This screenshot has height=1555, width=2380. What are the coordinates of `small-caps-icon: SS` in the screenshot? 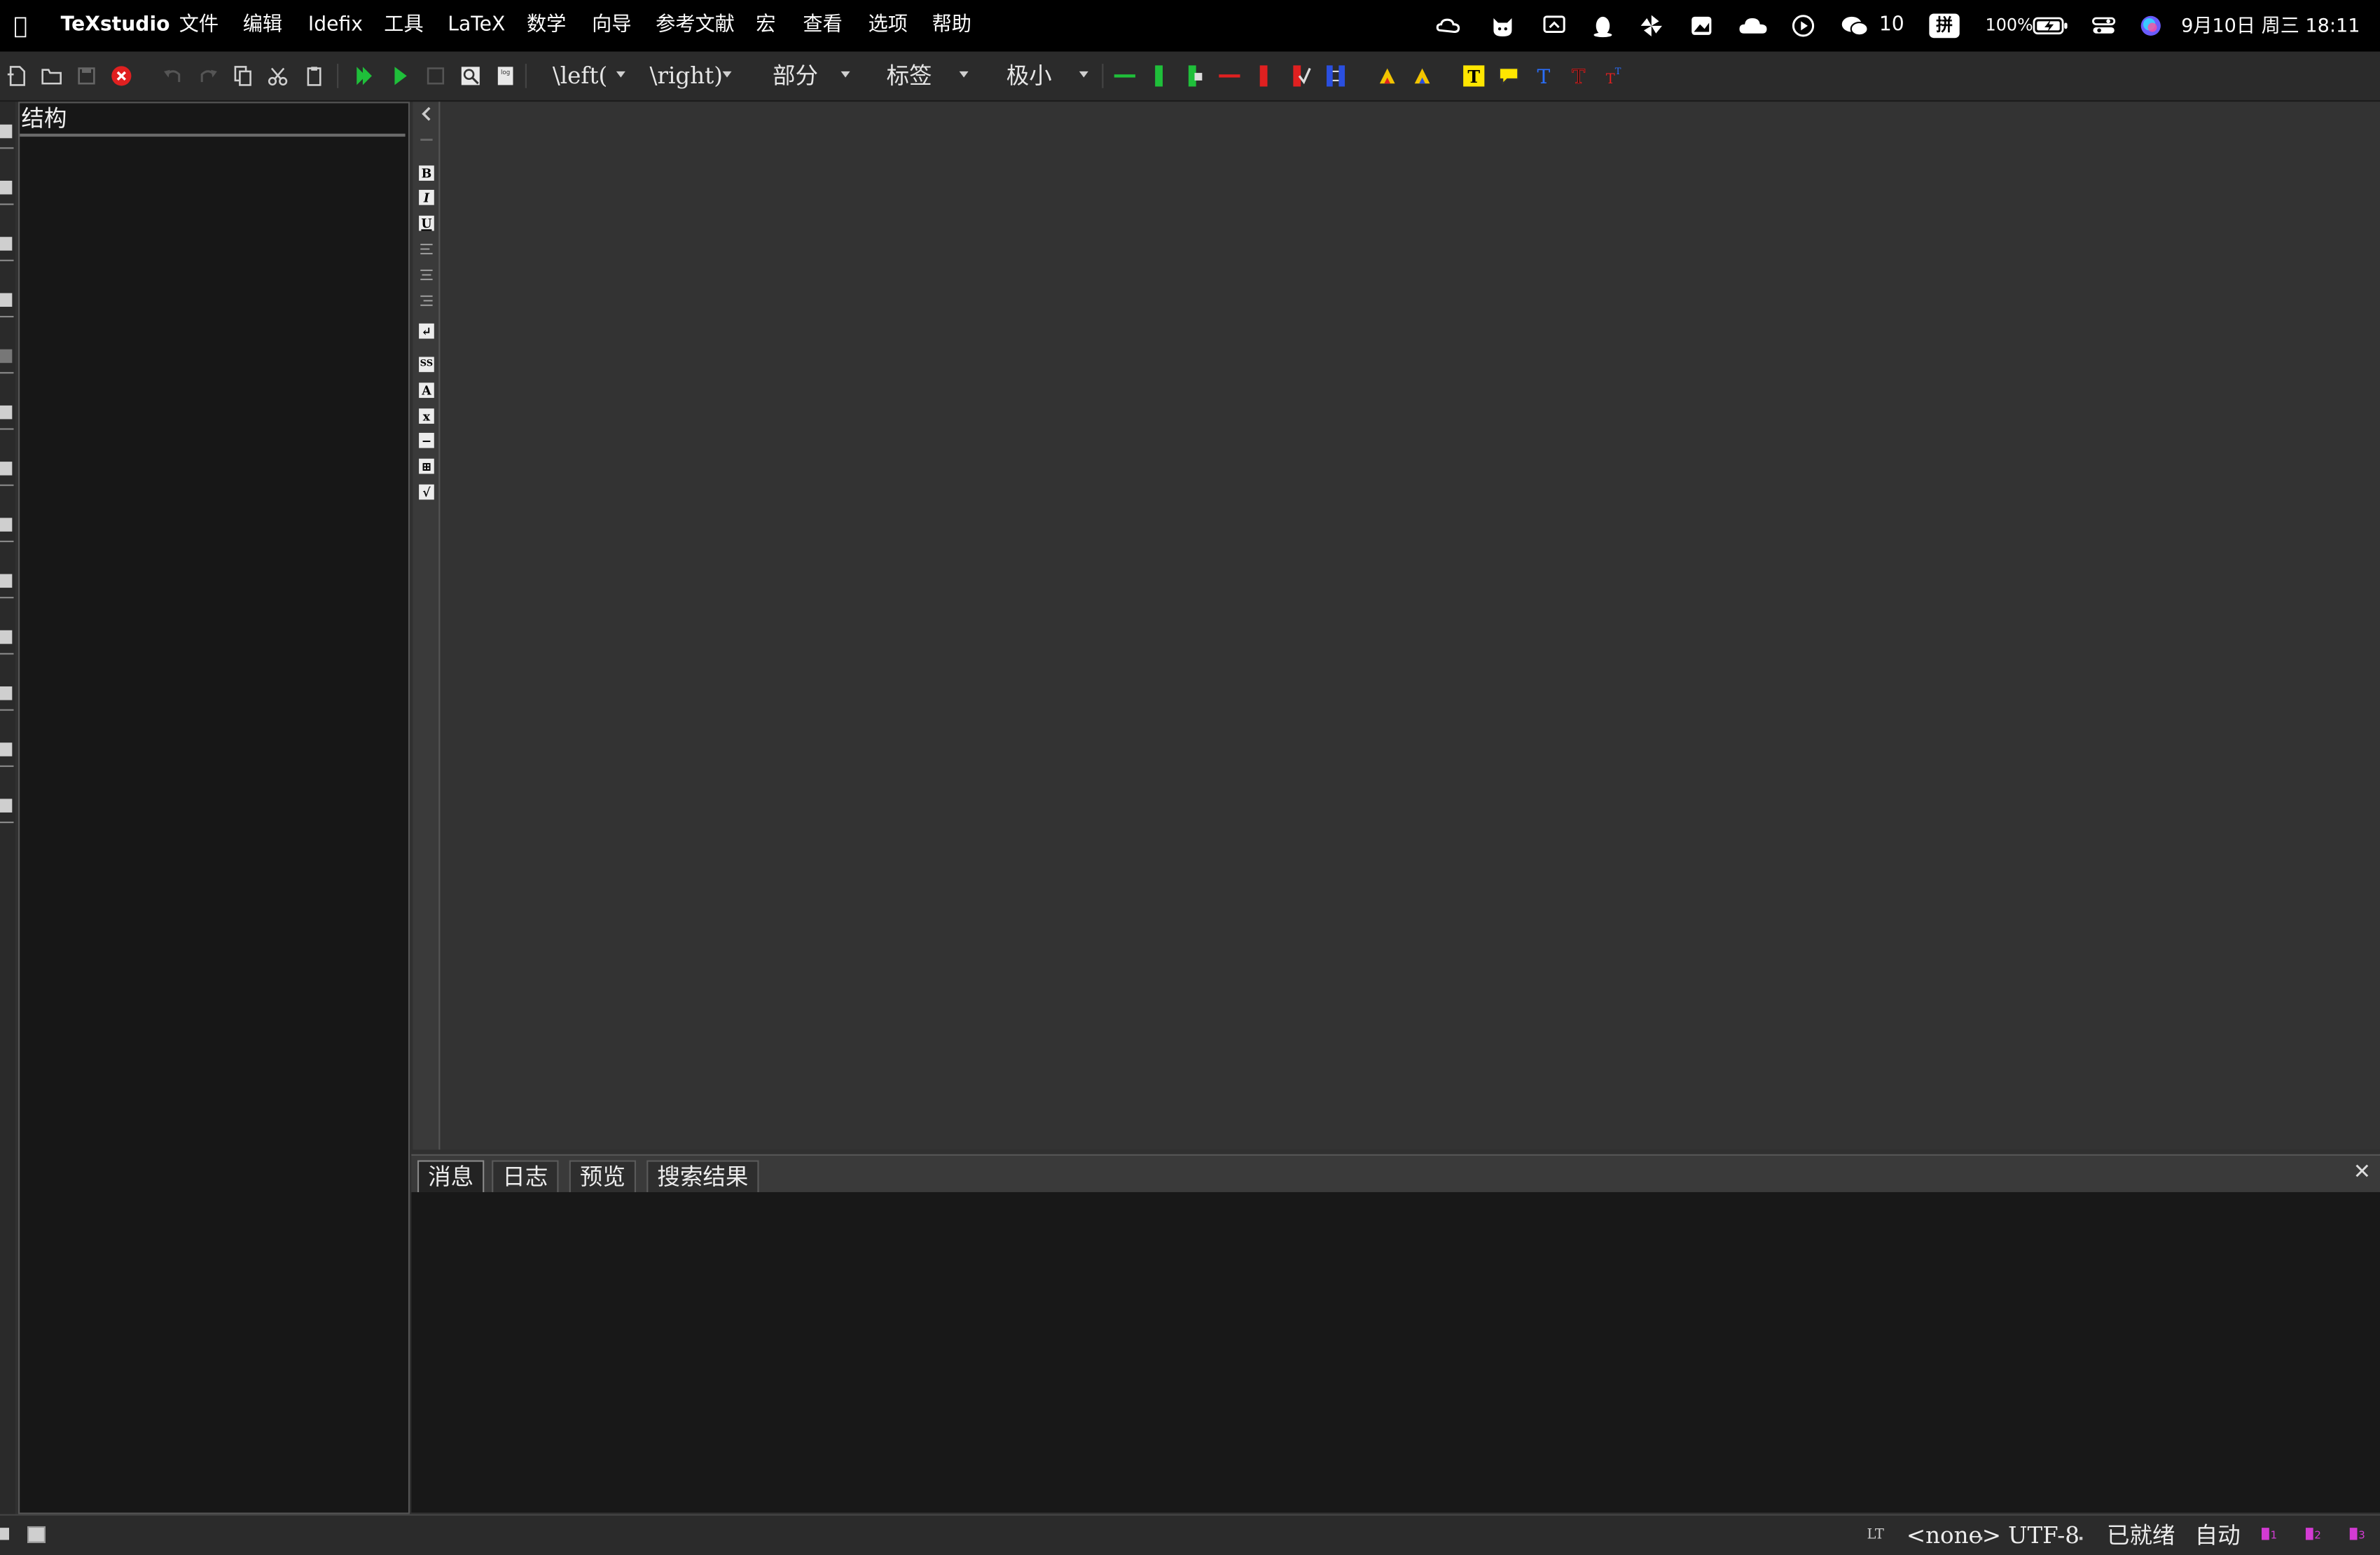 It's located at (426, 365).